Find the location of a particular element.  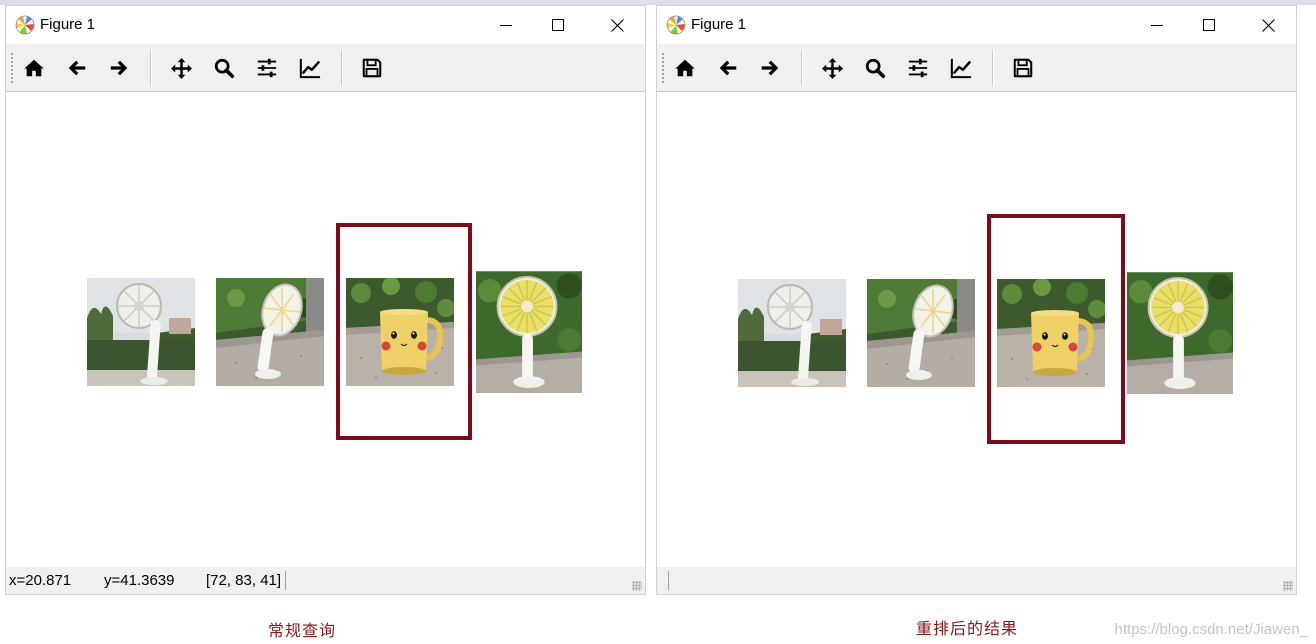

status-bar is located at coordinates (976, 580).